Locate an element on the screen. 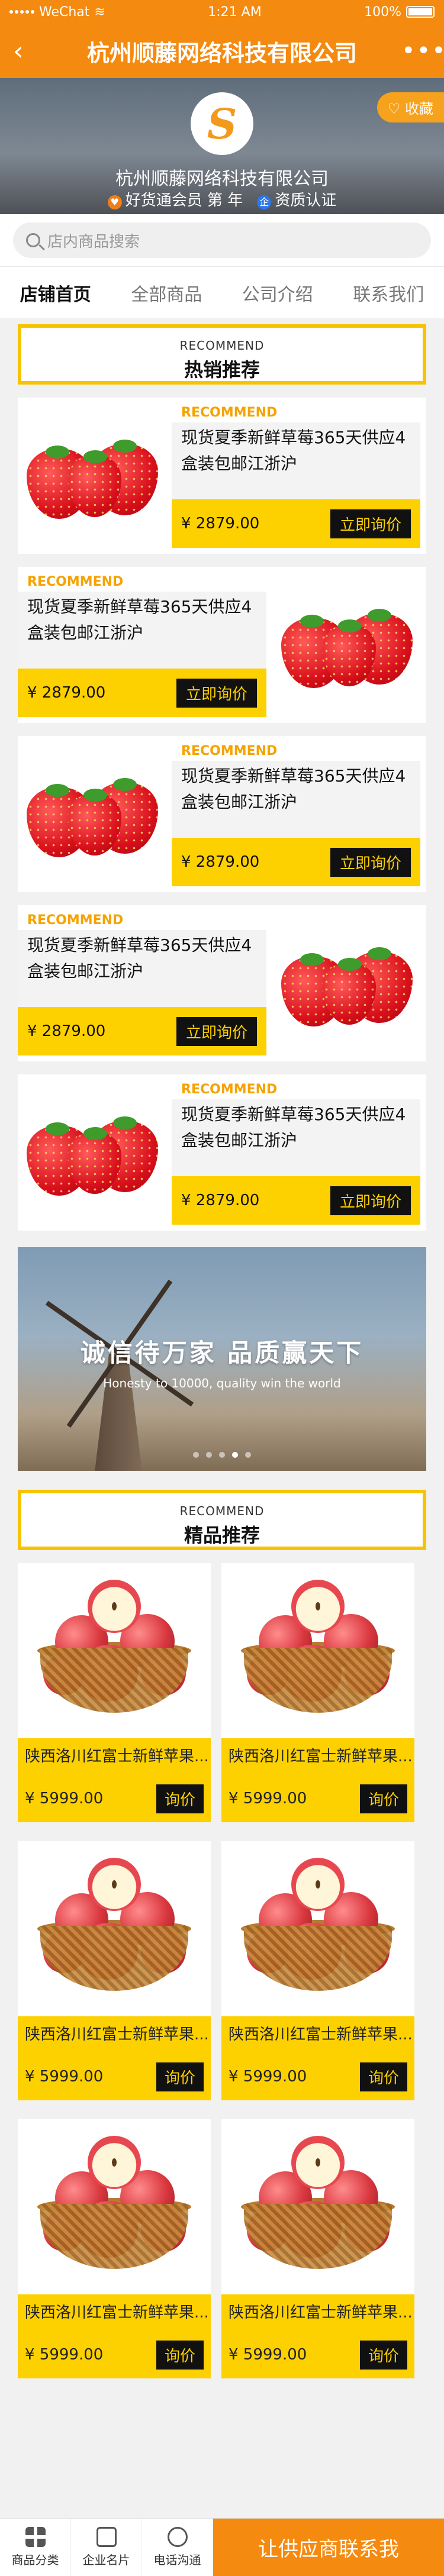 The width and height of the screenshot is (444, 2576). member-label: 好货通会员 第 年 is located at coordinates (184, 200).